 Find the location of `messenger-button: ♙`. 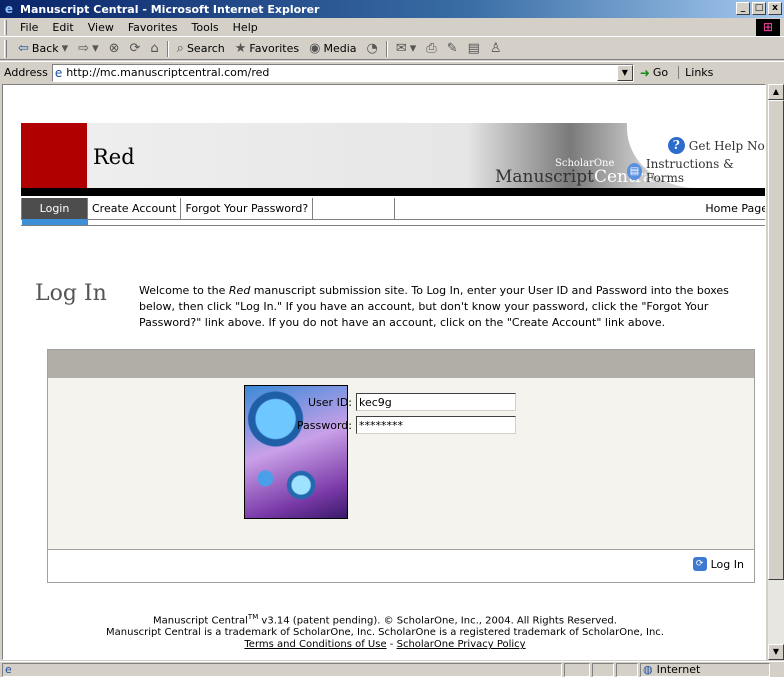

messenger-button: ♙ is located at coordinates (496, 48).